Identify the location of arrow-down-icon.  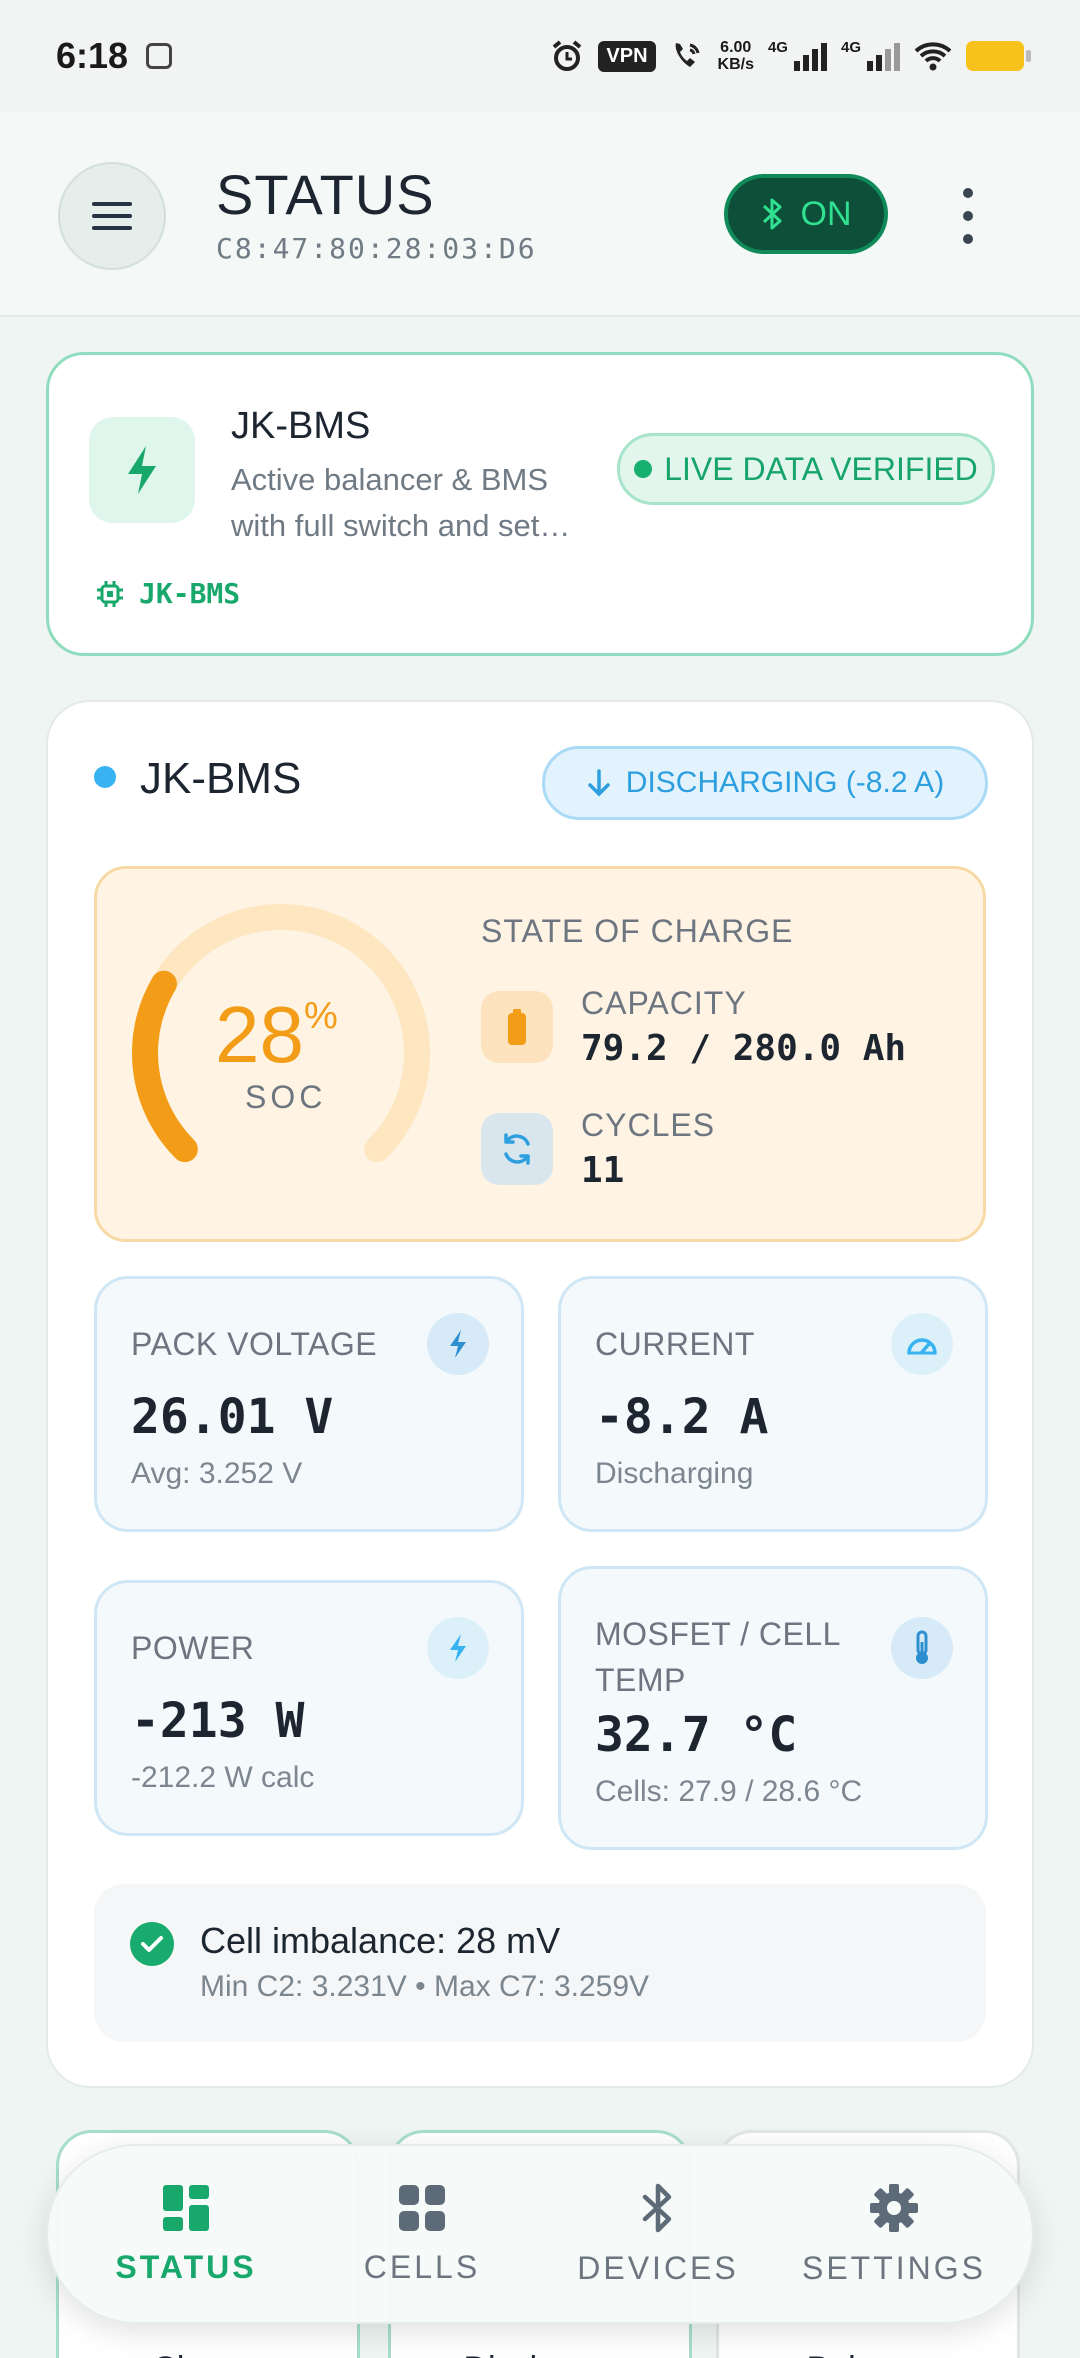
(599, 783).